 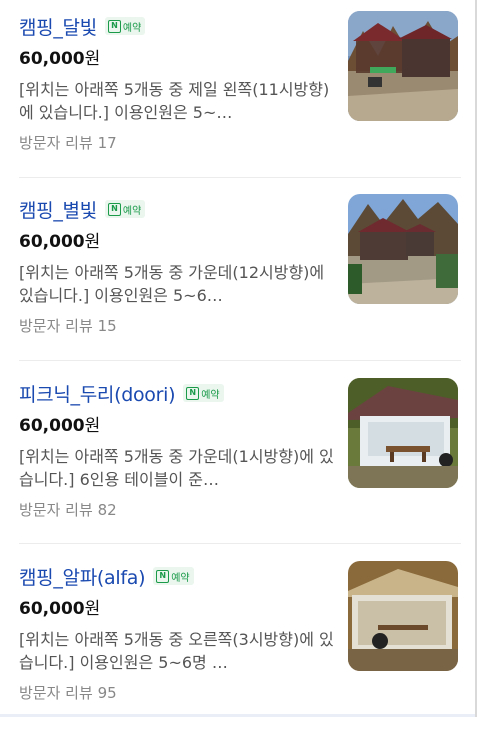 I want to click on title-row: 캠핑_알파(alfa) N 예약, so click(x=176, y=576).